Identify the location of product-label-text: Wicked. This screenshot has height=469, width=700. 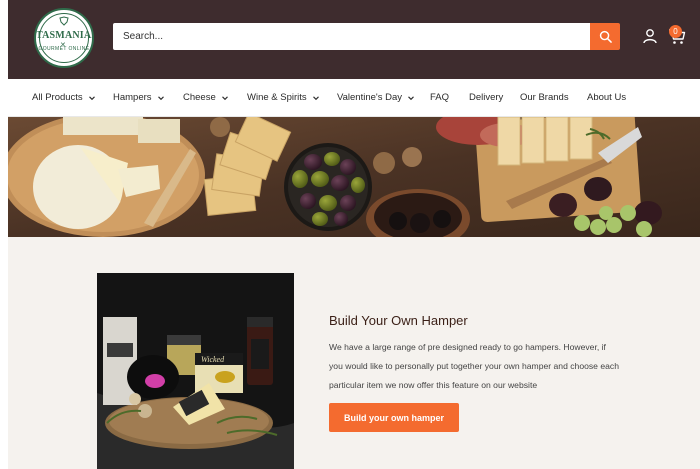
(213, 359).